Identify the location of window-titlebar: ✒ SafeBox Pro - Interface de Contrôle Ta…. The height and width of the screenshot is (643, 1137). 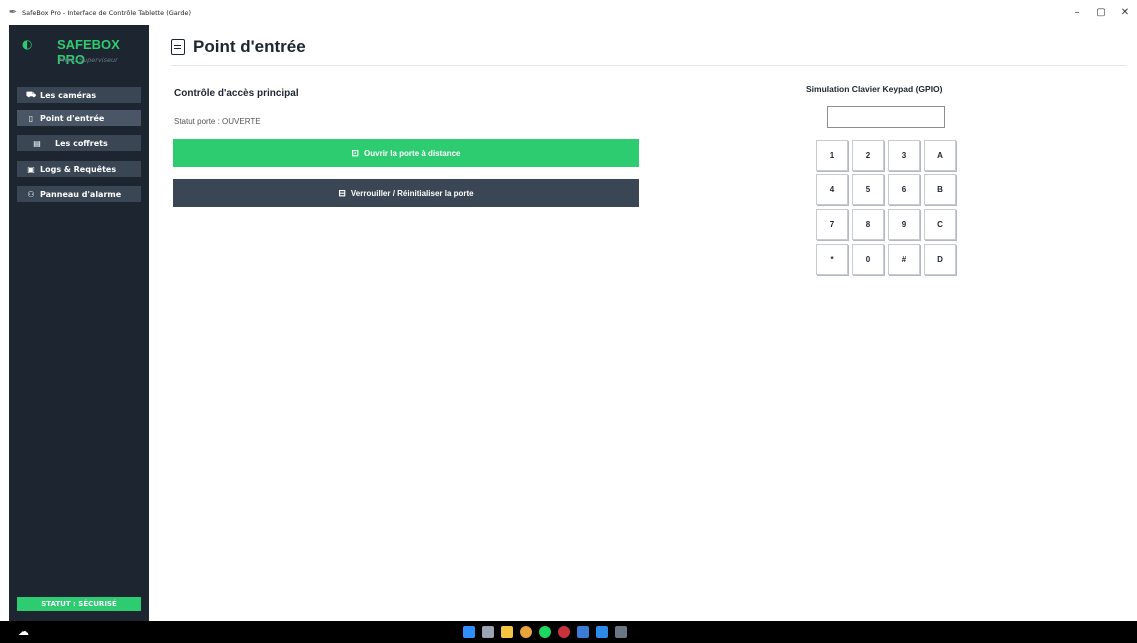
(568, 12).